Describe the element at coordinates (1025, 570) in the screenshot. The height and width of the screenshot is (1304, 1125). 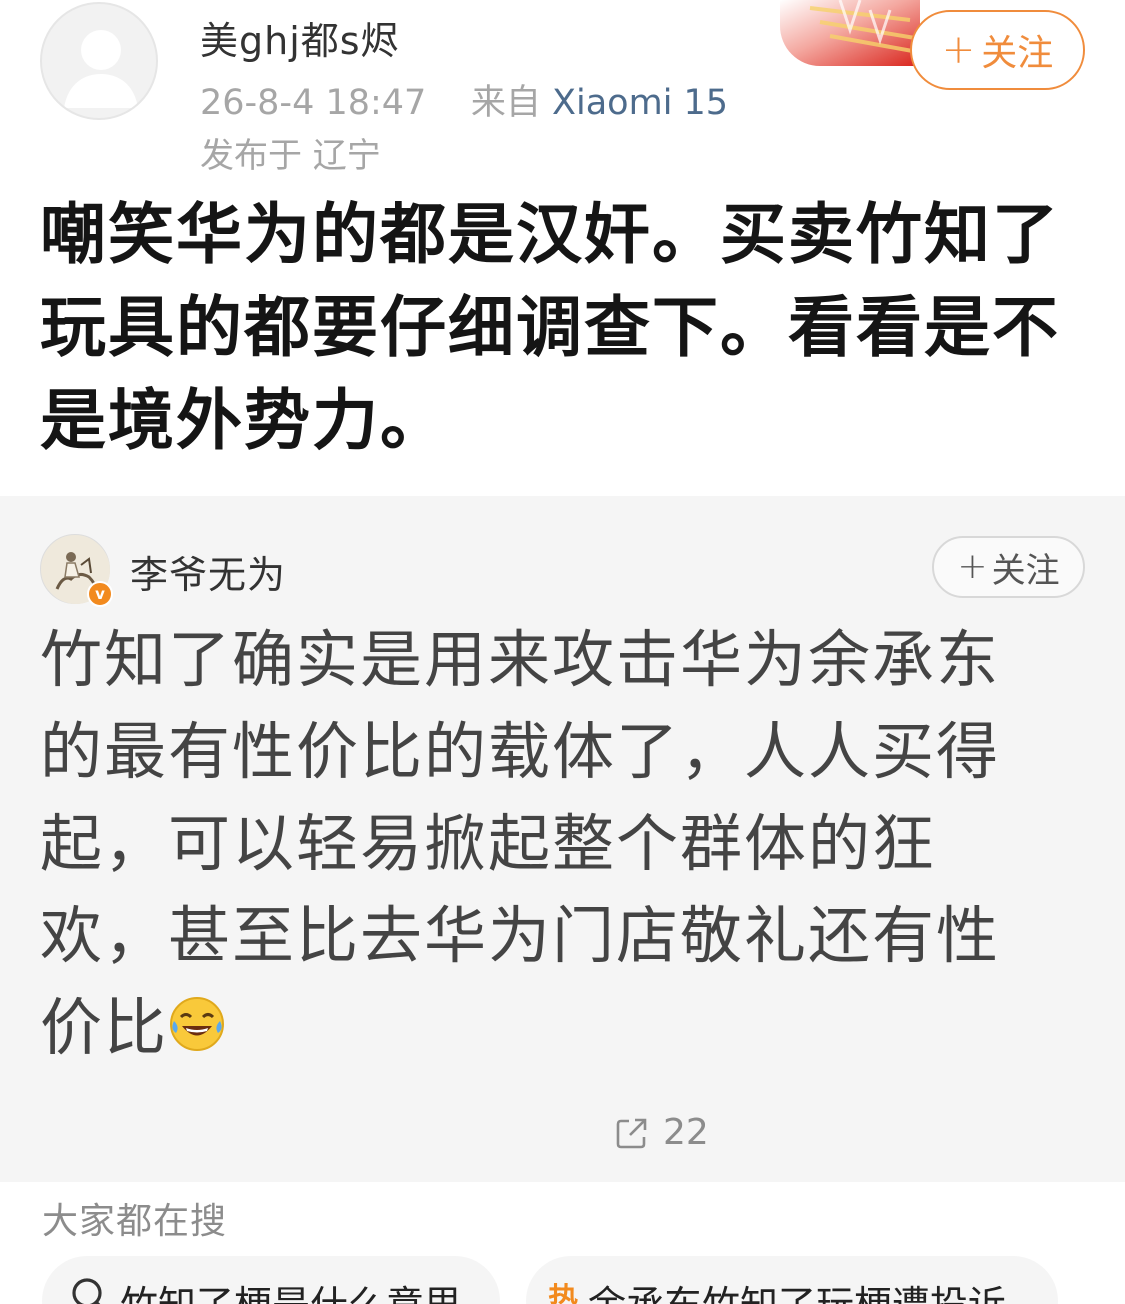
I see `repost-follow-label: 关注` at that location.